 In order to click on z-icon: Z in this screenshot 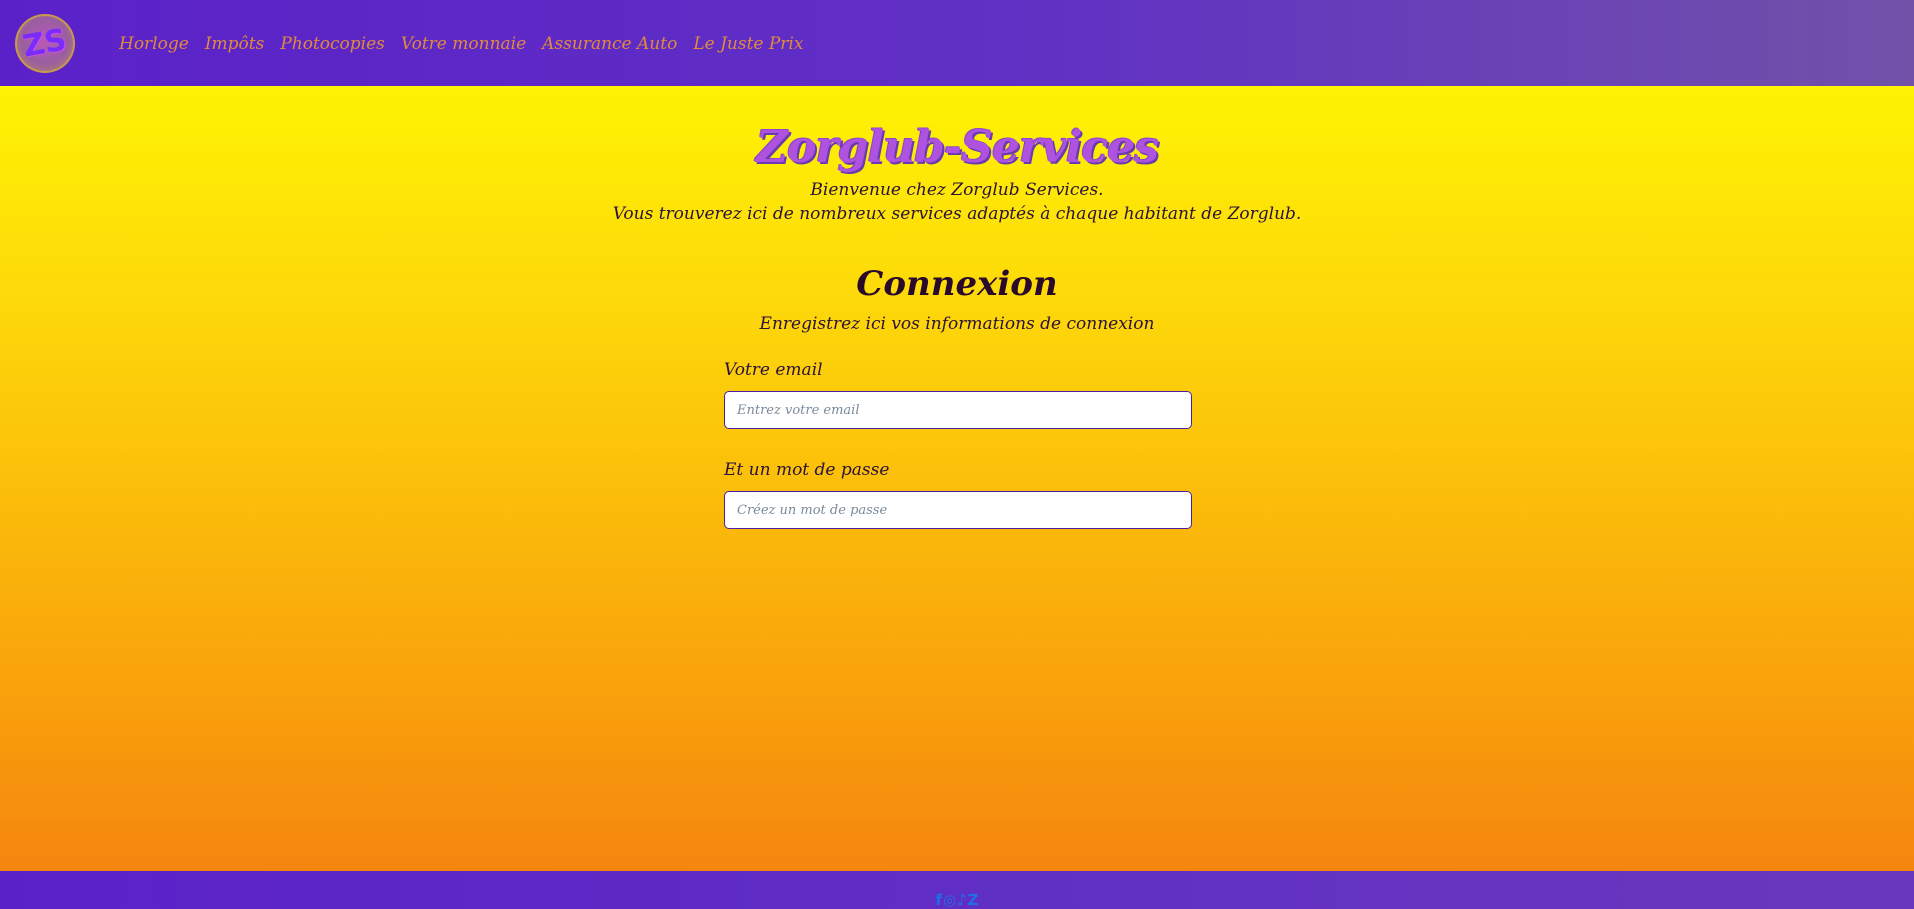, I will do `click(973, 900)`.